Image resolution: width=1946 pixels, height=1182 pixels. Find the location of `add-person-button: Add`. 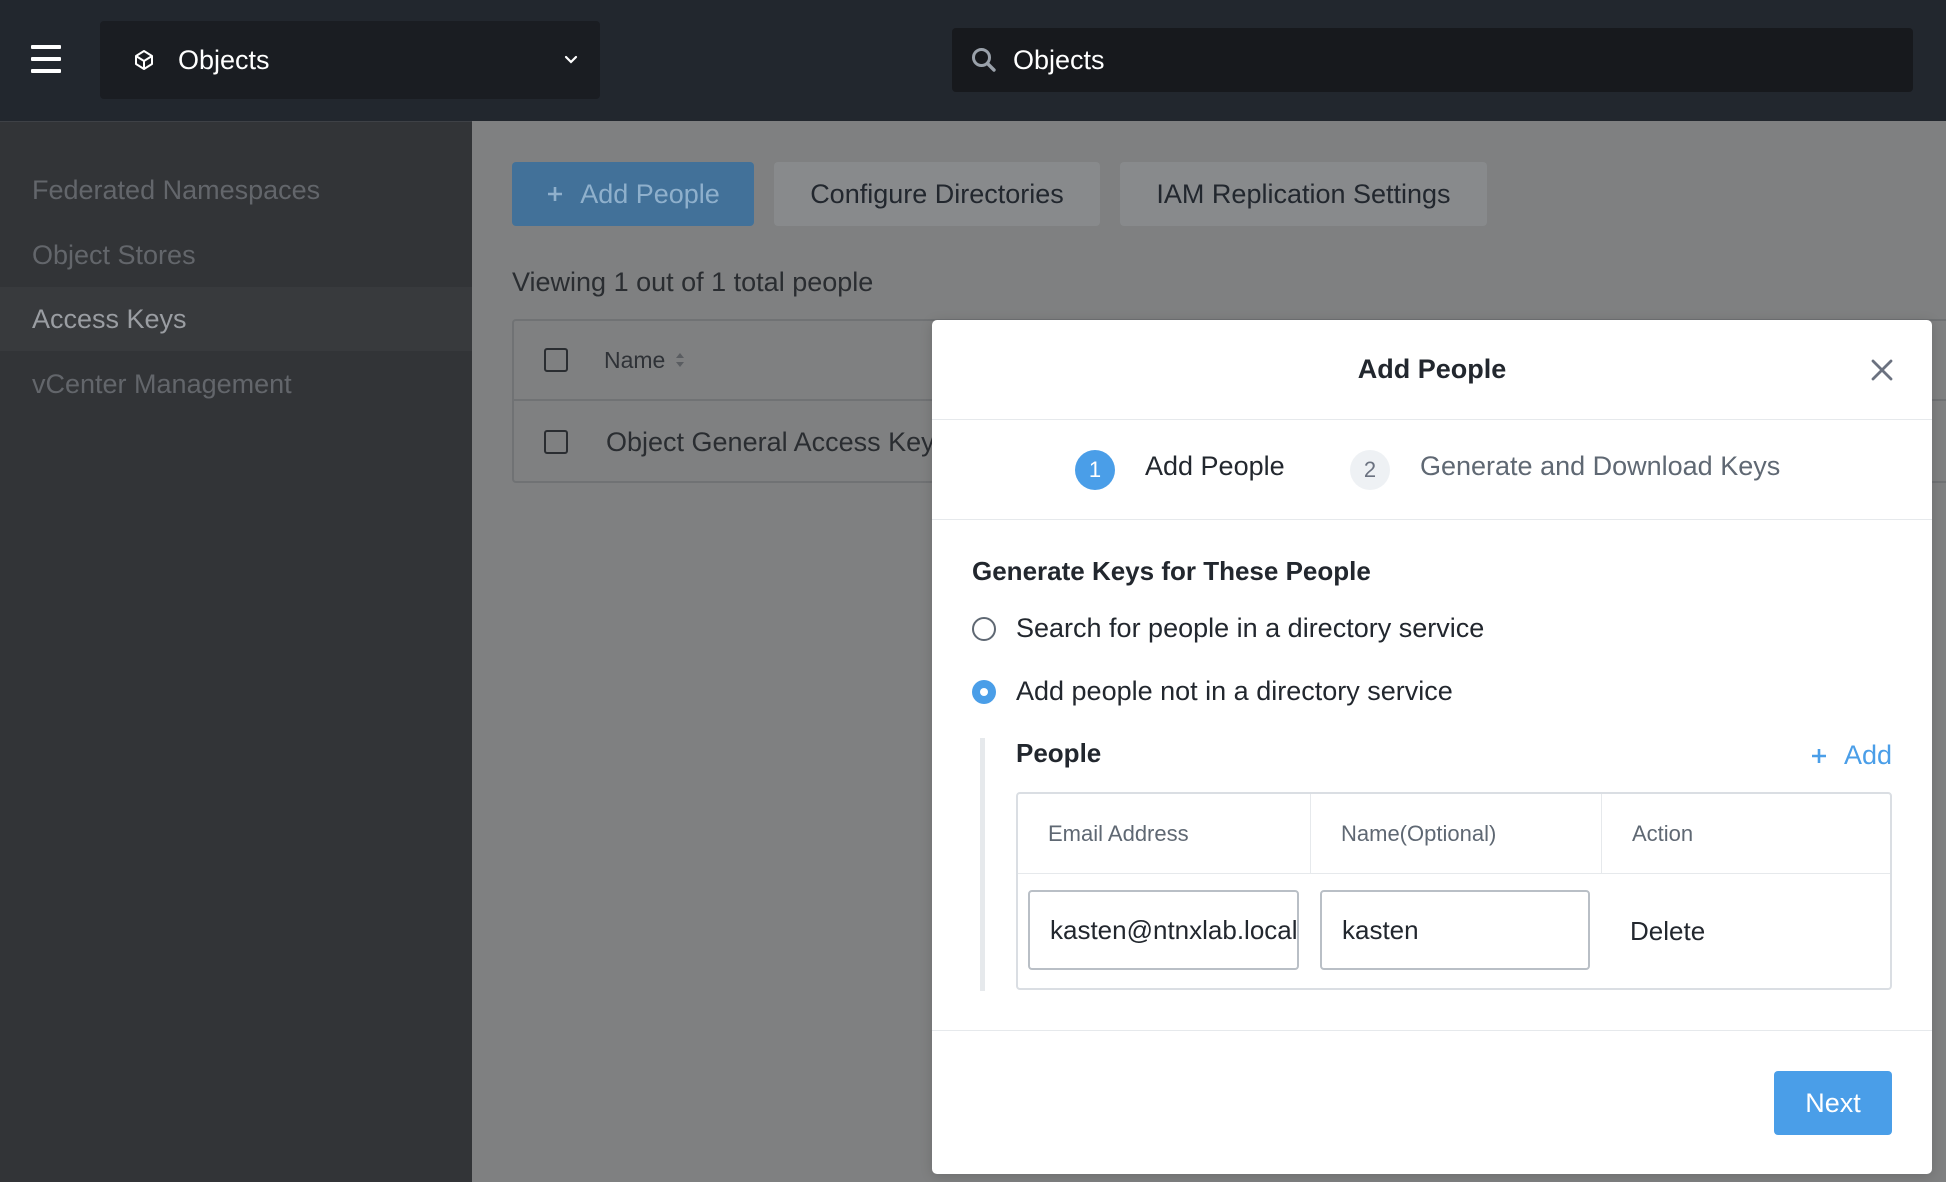

add-person-button: Add is located at coordinates (1851, 755).